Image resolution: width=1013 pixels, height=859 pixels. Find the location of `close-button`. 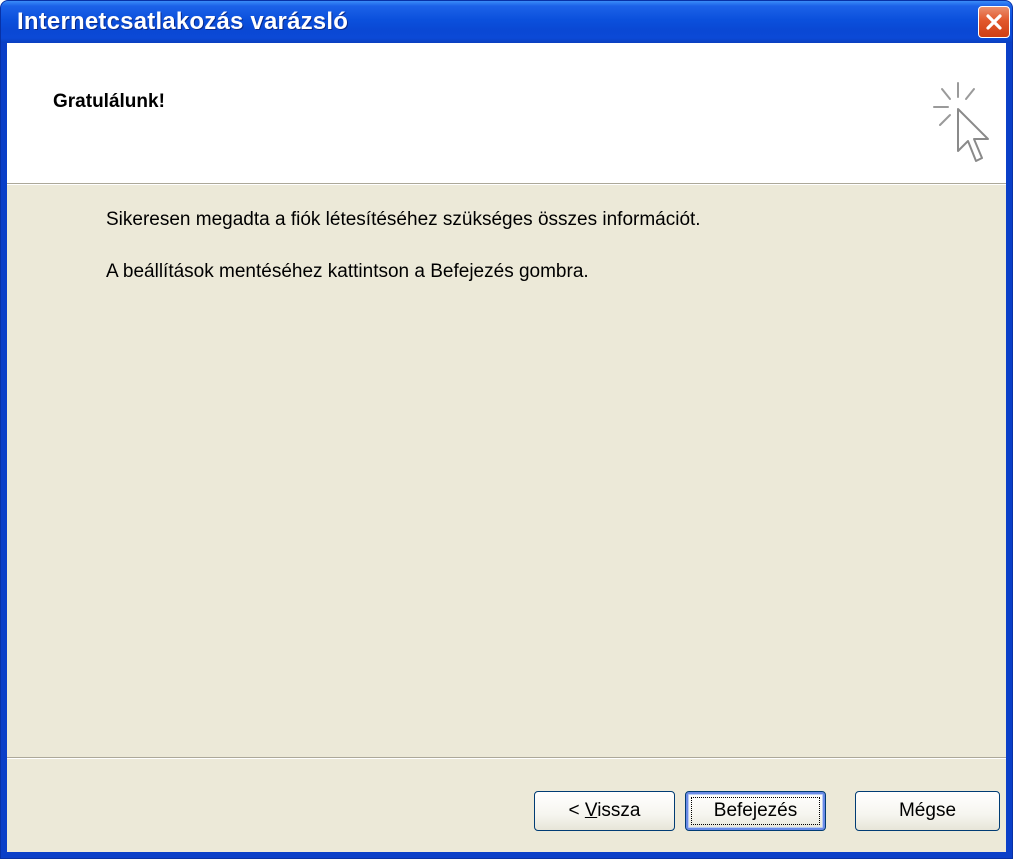

close-button is located at coordinates (994, 22).